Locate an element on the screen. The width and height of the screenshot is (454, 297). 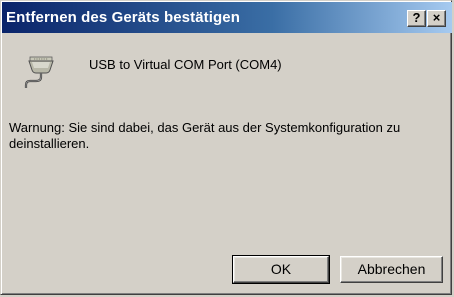
ok-button: OK is located at coordinates (281, 269).